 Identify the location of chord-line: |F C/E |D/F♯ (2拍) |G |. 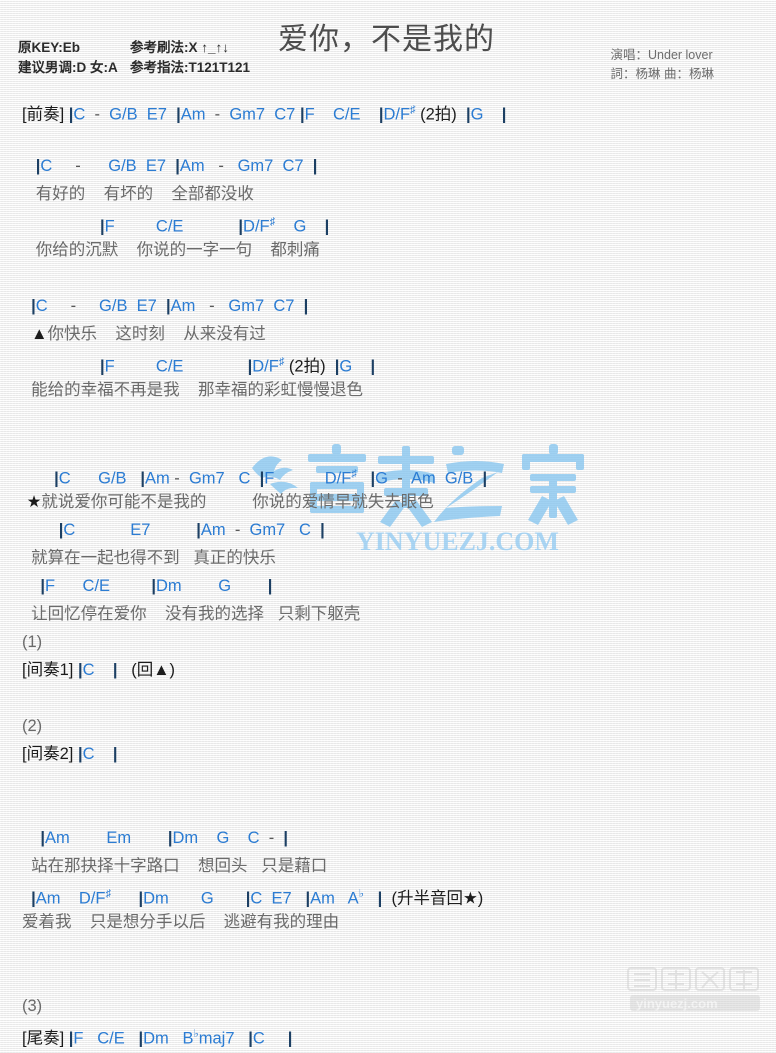
(237, 366).